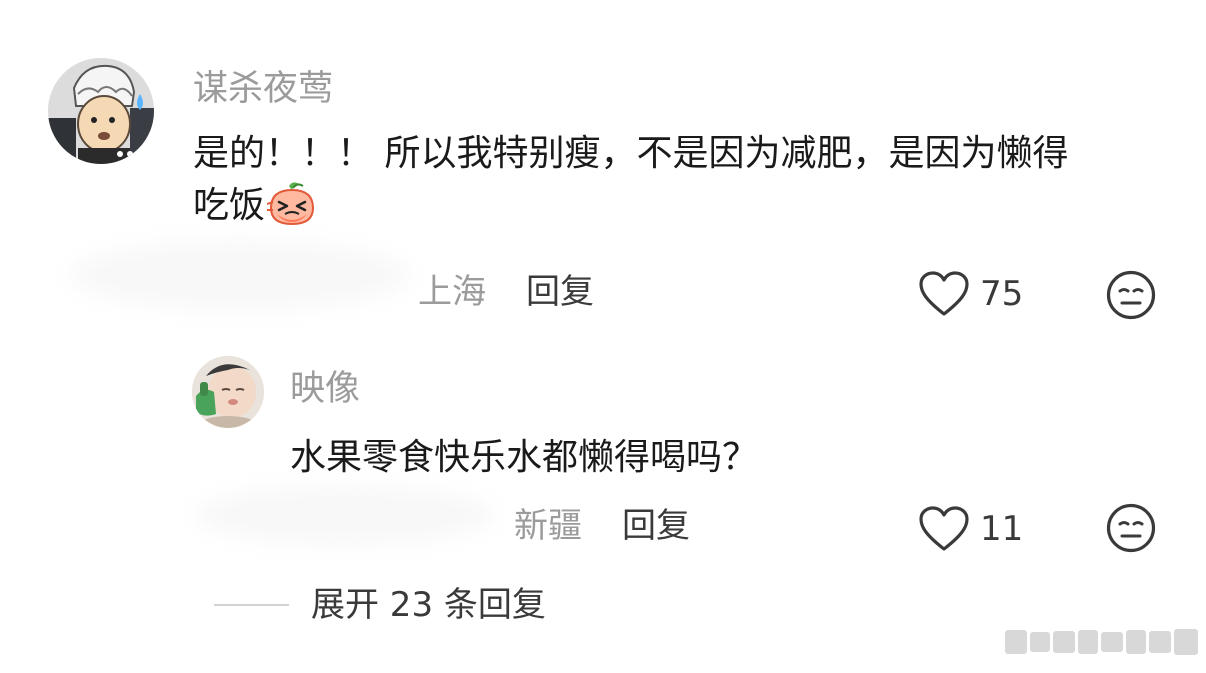 This screenshot has width=1206, height=673. What do you see at coordinates (970, 294) in the screenshot?
I see `comment-like-button: 75` at bounding box center [970, 294].